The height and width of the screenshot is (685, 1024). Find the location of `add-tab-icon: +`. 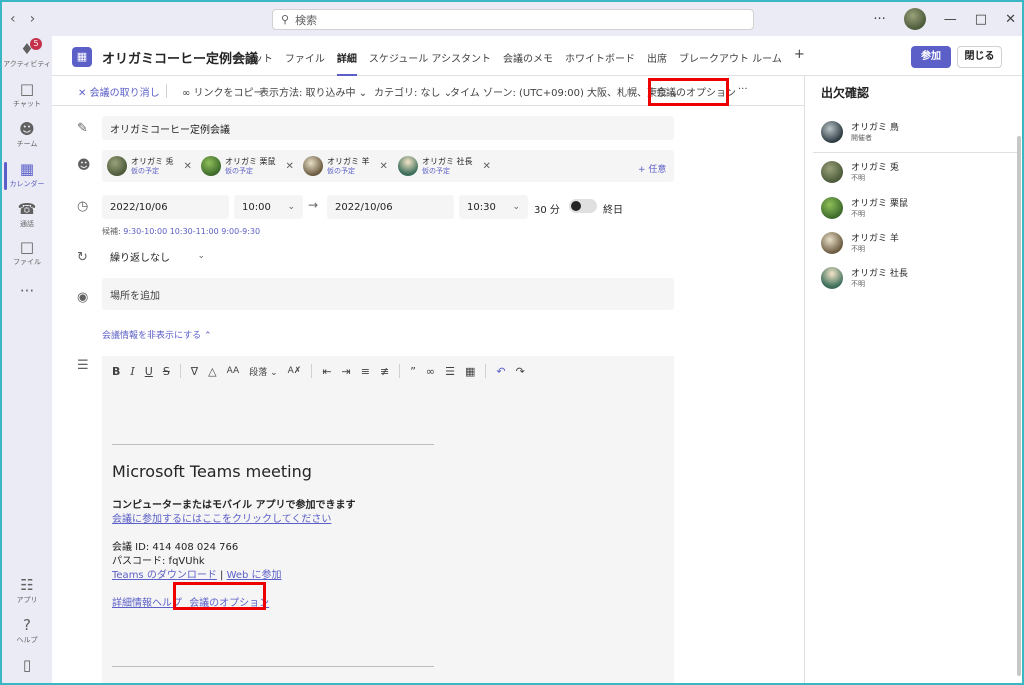

add-tab-icon: + is located at coordinates (799, 56).